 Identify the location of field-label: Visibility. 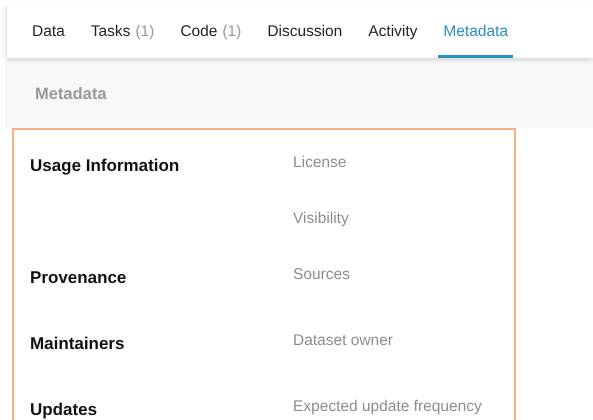
(321, 219).